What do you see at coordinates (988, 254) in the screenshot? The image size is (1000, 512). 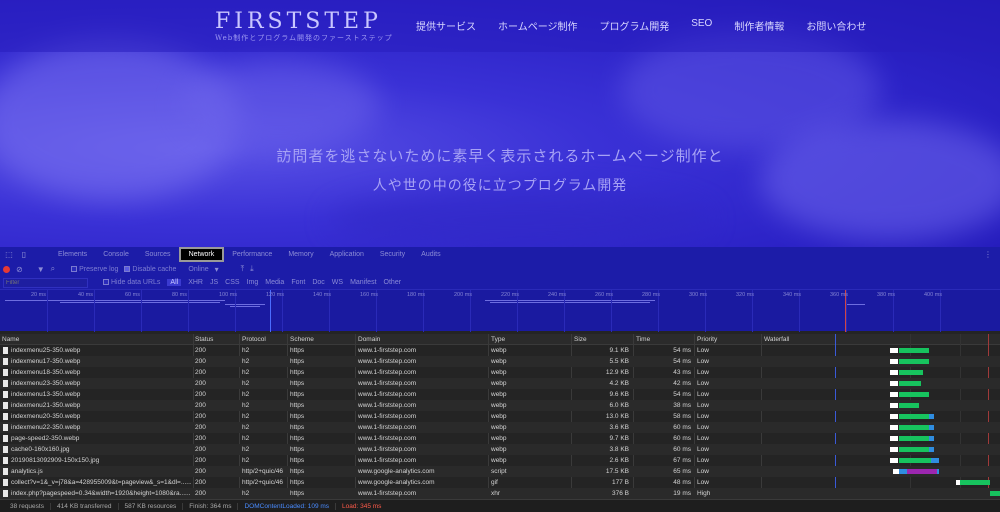 I see `more-options-icon: ⋮` at bounding box center [988, 254].